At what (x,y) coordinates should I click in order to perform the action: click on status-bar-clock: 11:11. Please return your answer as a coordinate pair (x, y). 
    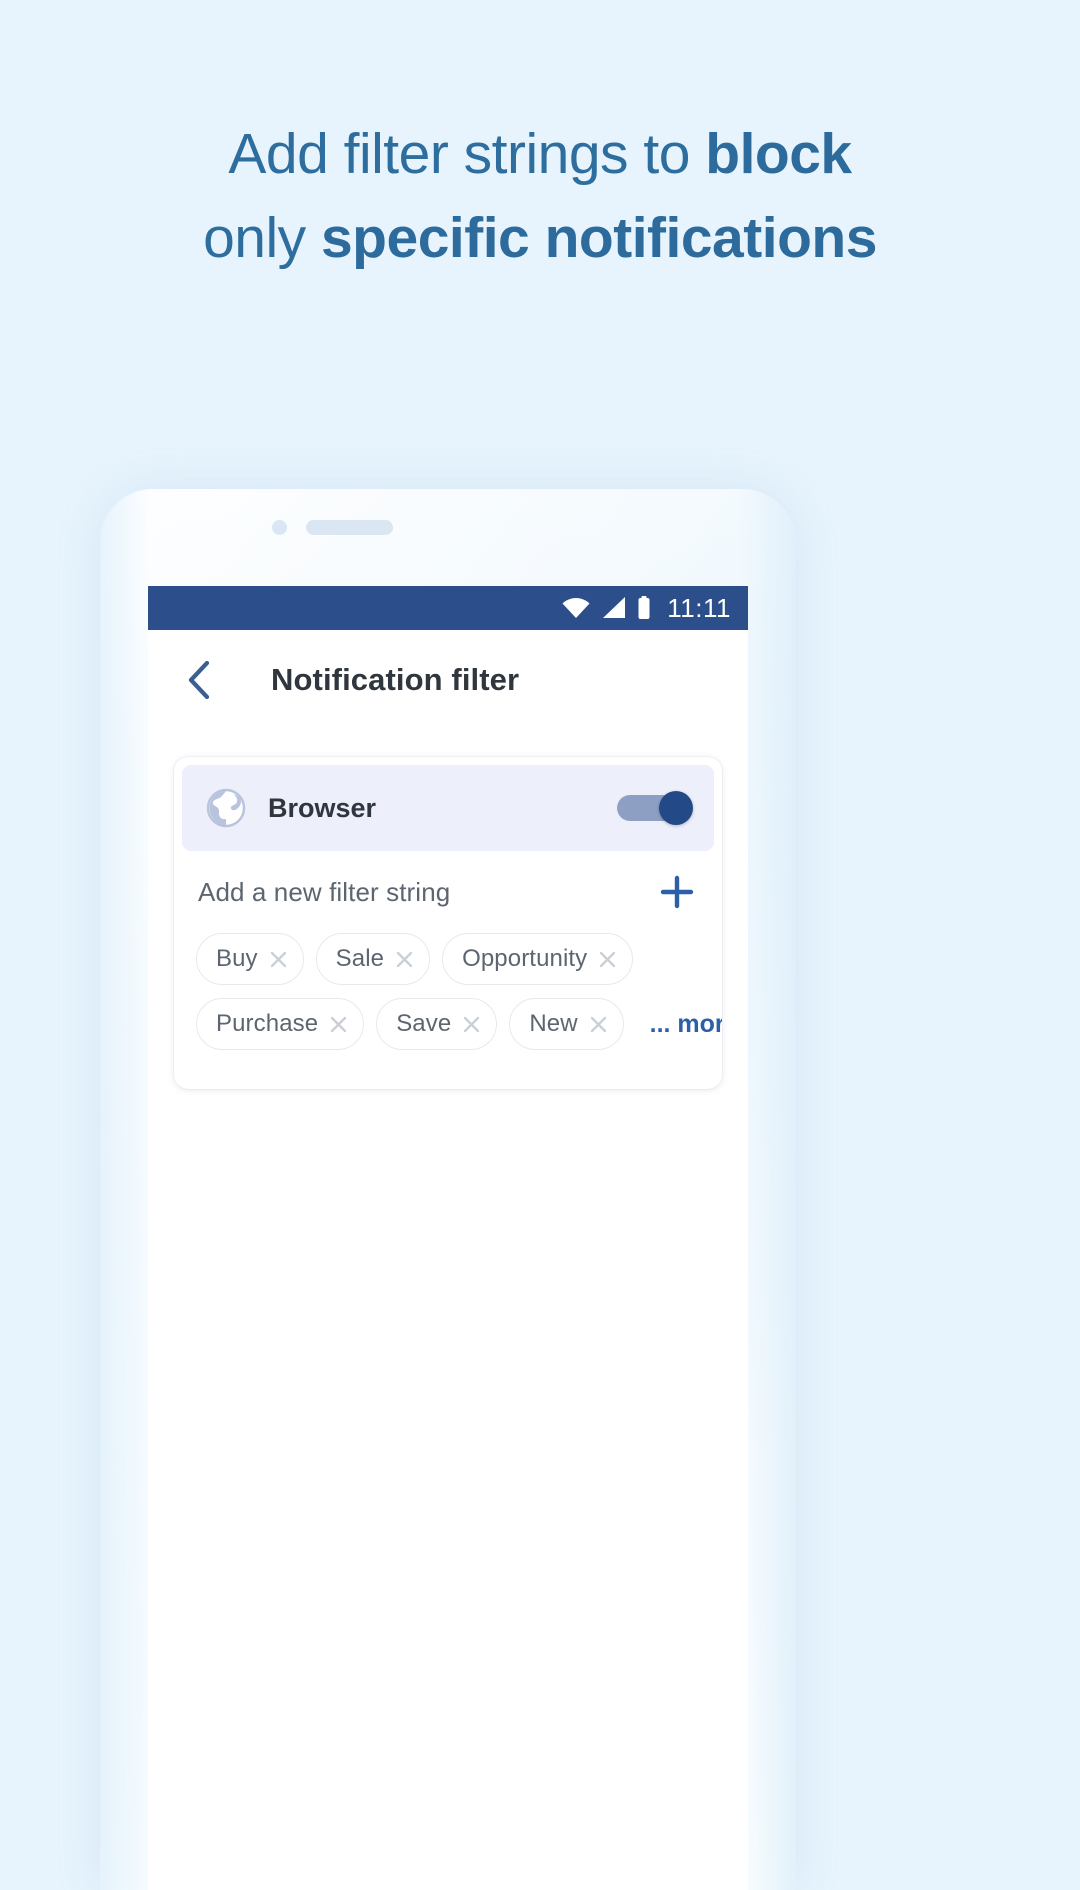
    Looking at the image, I should click on (699, 608).